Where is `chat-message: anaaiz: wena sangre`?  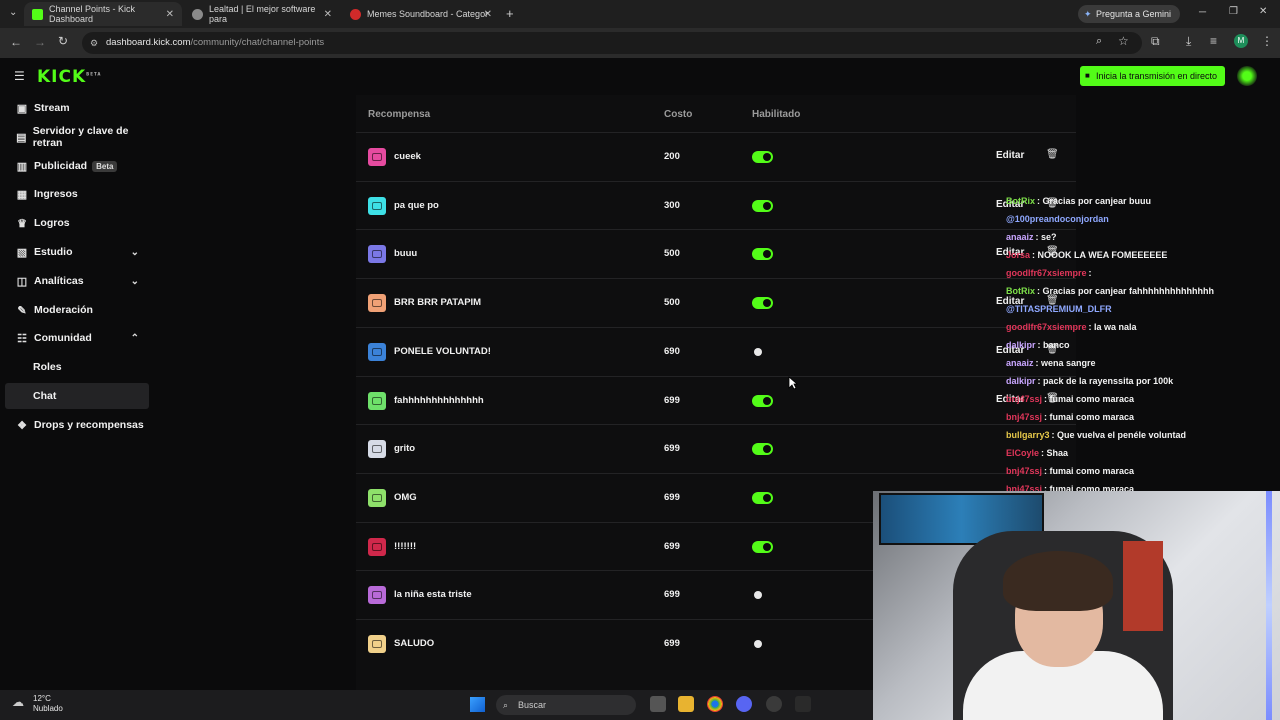 chat-message: anaaiz: wena sangre is located at coordinates (1051, 363).